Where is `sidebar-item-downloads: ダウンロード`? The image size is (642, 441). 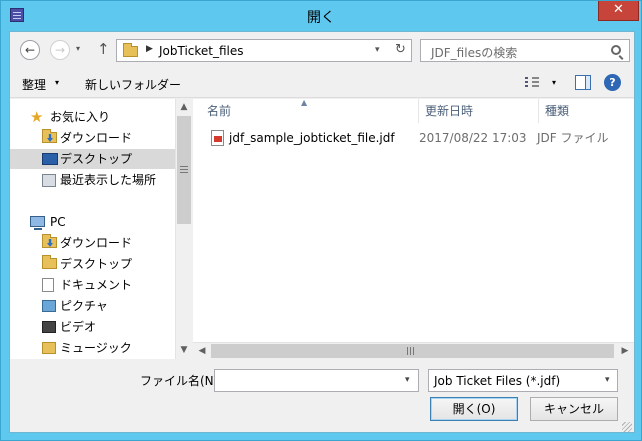
sidebar-item-downloads: ダウンロード is located at coordinates (92, 138).